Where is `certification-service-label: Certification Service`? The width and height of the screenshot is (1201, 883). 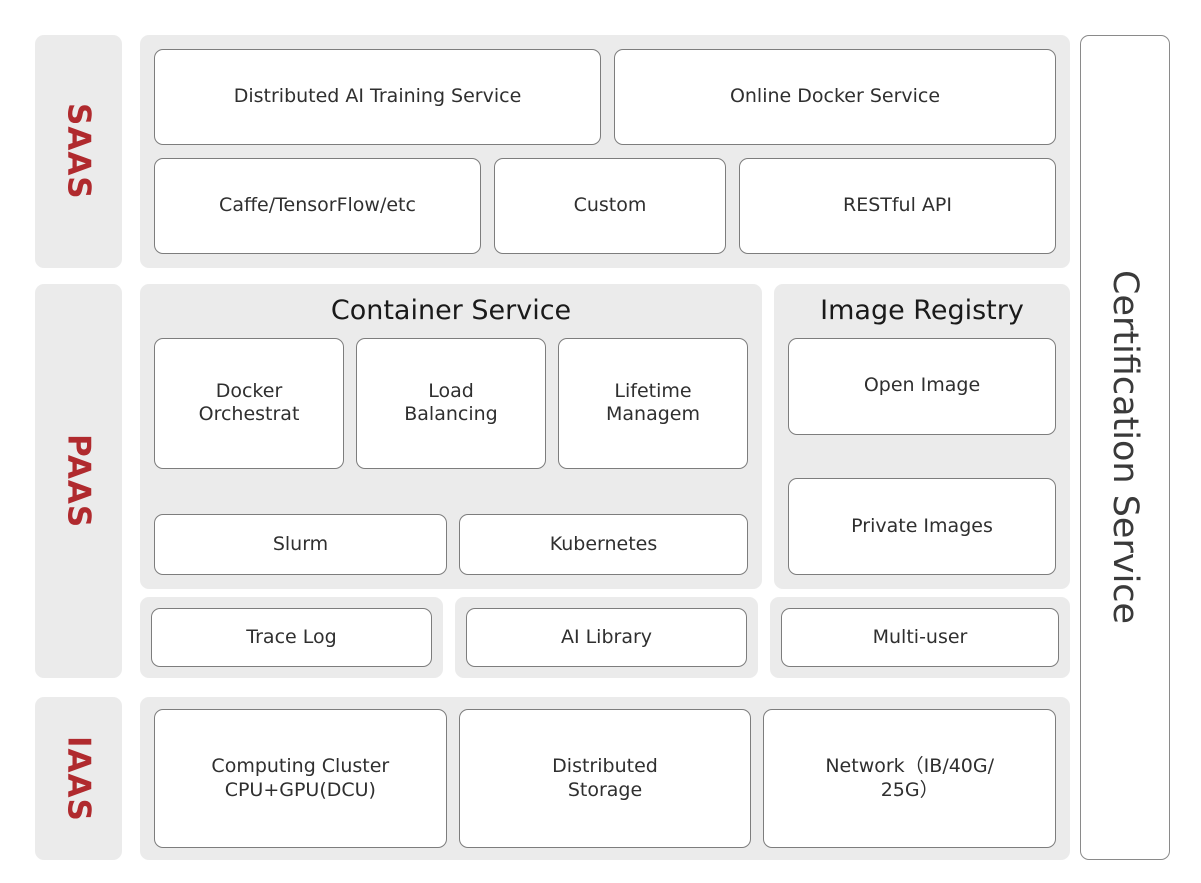 certification-service-label: Certification Service is located at coordinates (1125, 447).